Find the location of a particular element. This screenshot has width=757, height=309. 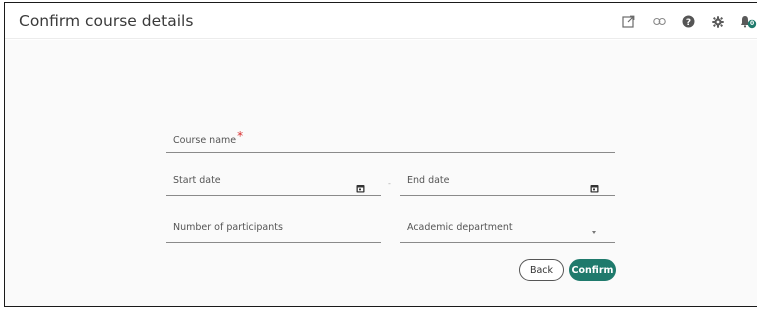

confirm-button: Confirm is located at coordinates (592, 270).